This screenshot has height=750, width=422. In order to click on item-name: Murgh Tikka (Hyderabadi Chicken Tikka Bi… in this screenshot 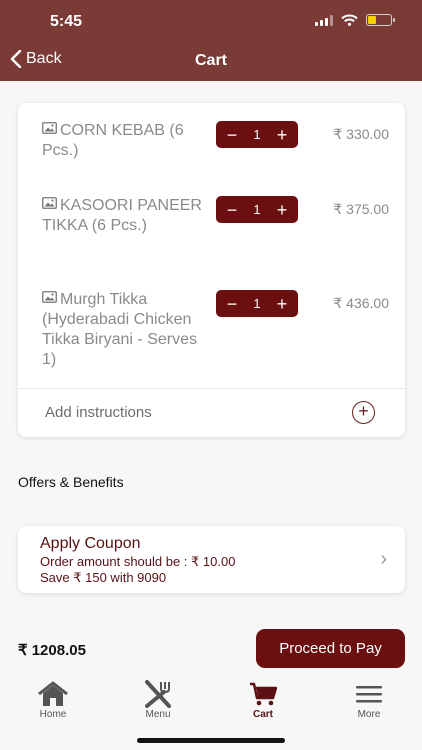, I will do `click(119, 329)`.